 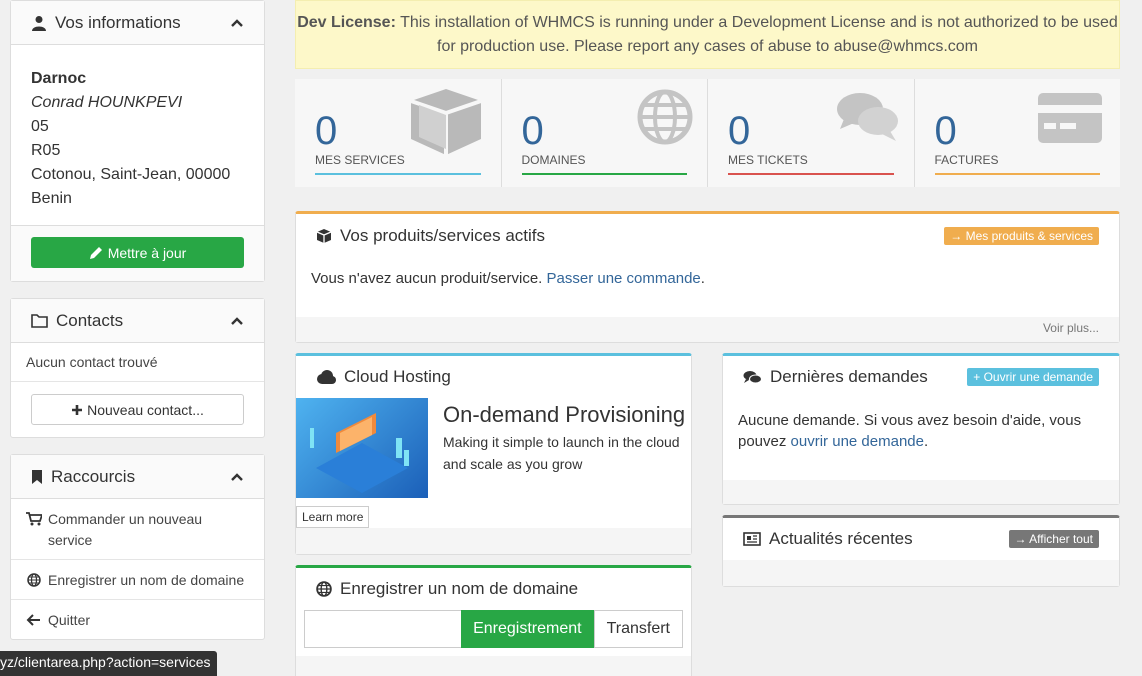 I want to click on pencil-icon, so click(x=95, y=252).